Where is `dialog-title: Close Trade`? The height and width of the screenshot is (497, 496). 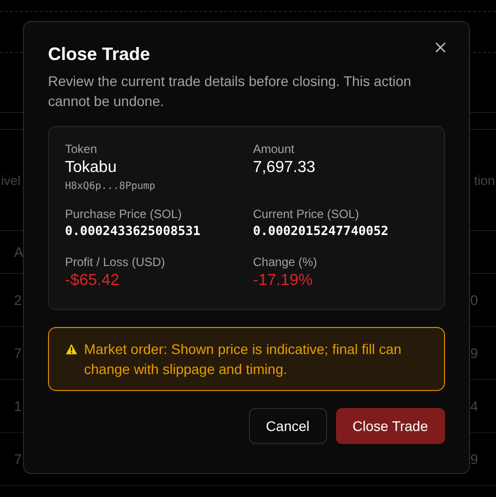
dialog-title: Close Trade is located at coordinates (99, 54).